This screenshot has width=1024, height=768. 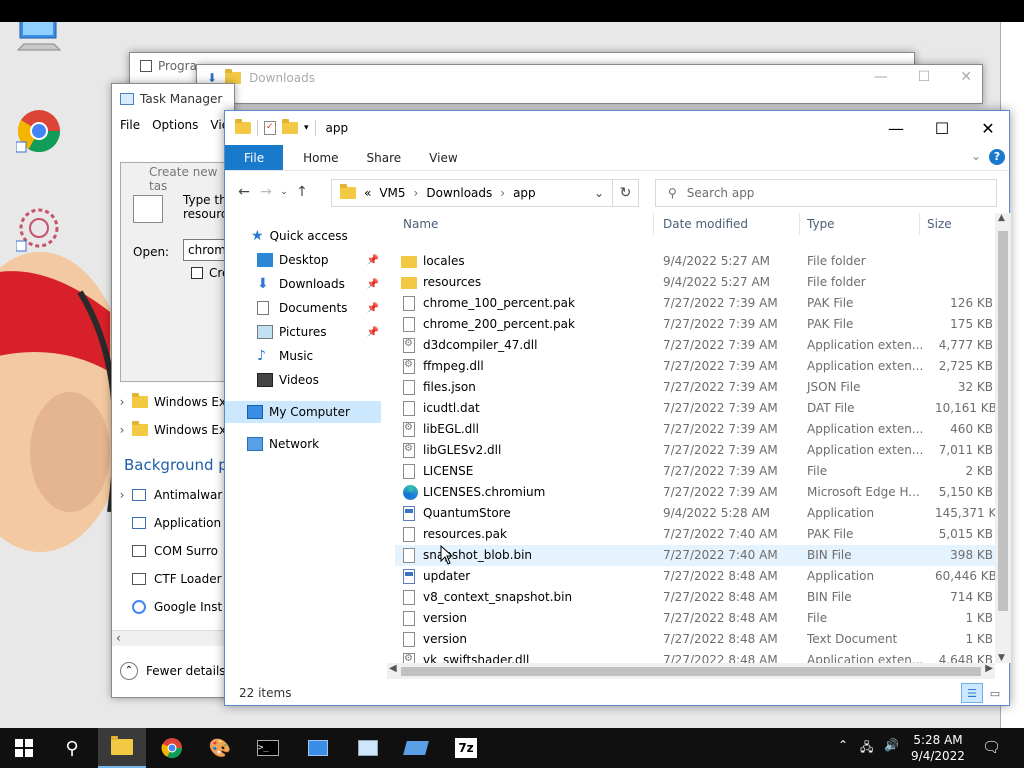 What do you see at coordinates (303, 412) in the screenshot?
I see `nav-my-computer: My Computer` at bounding box center [303, 412].